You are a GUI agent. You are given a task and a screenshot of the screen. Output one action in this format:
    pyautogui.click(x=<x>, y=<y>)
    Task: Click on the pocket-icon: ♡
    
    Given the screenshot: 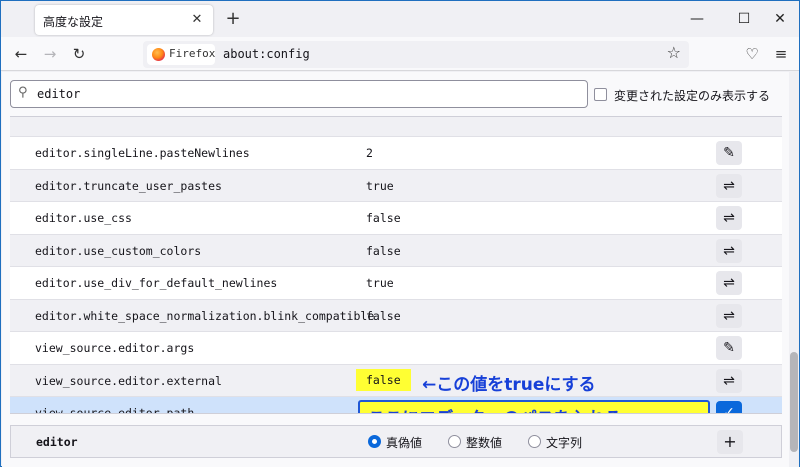 What is the action you would take?
    pyautogui.click(x=752, y=54)
    